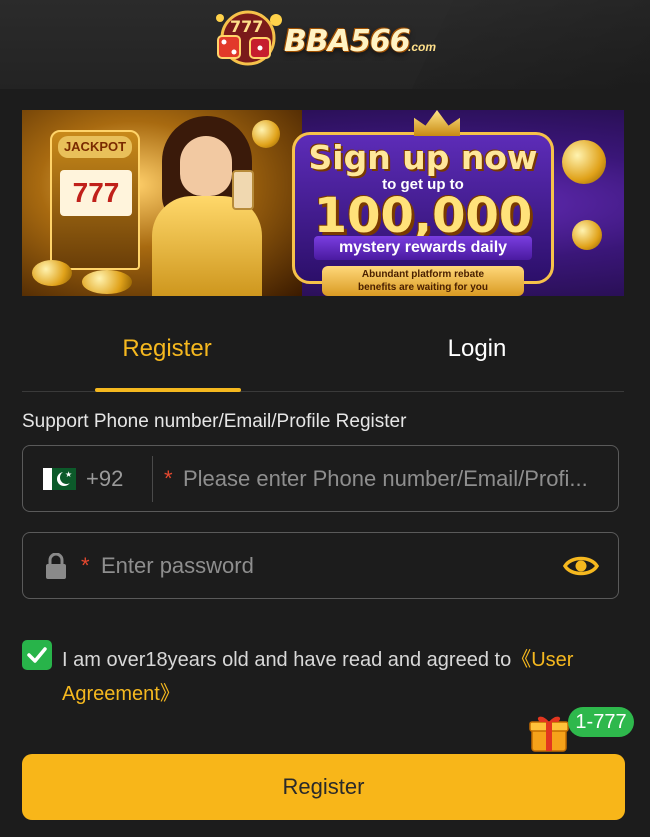  I want to click on checkmark-icon, so click(37, 655).